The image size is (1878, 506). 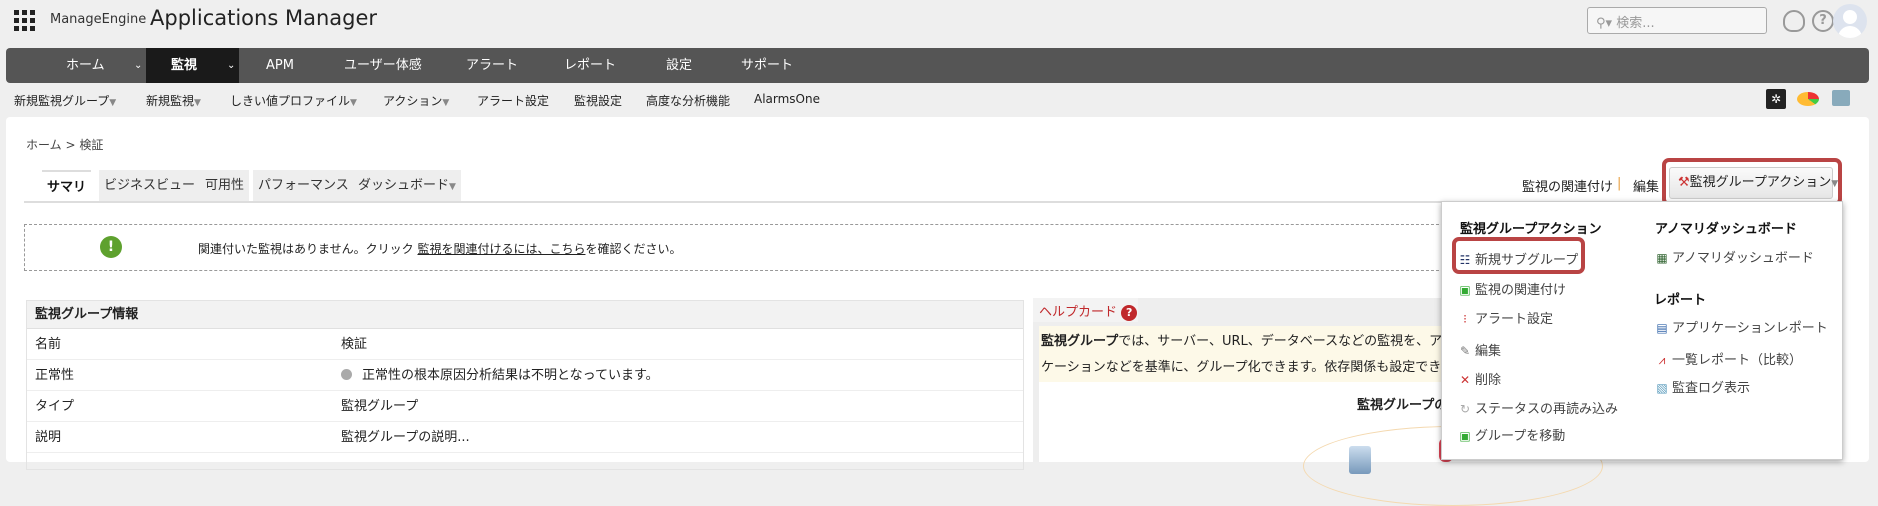 What do you see at coordinates (1808, 99) in the screenshot?
I see `pie-chart-icon` at bounding box center [1808, 99].